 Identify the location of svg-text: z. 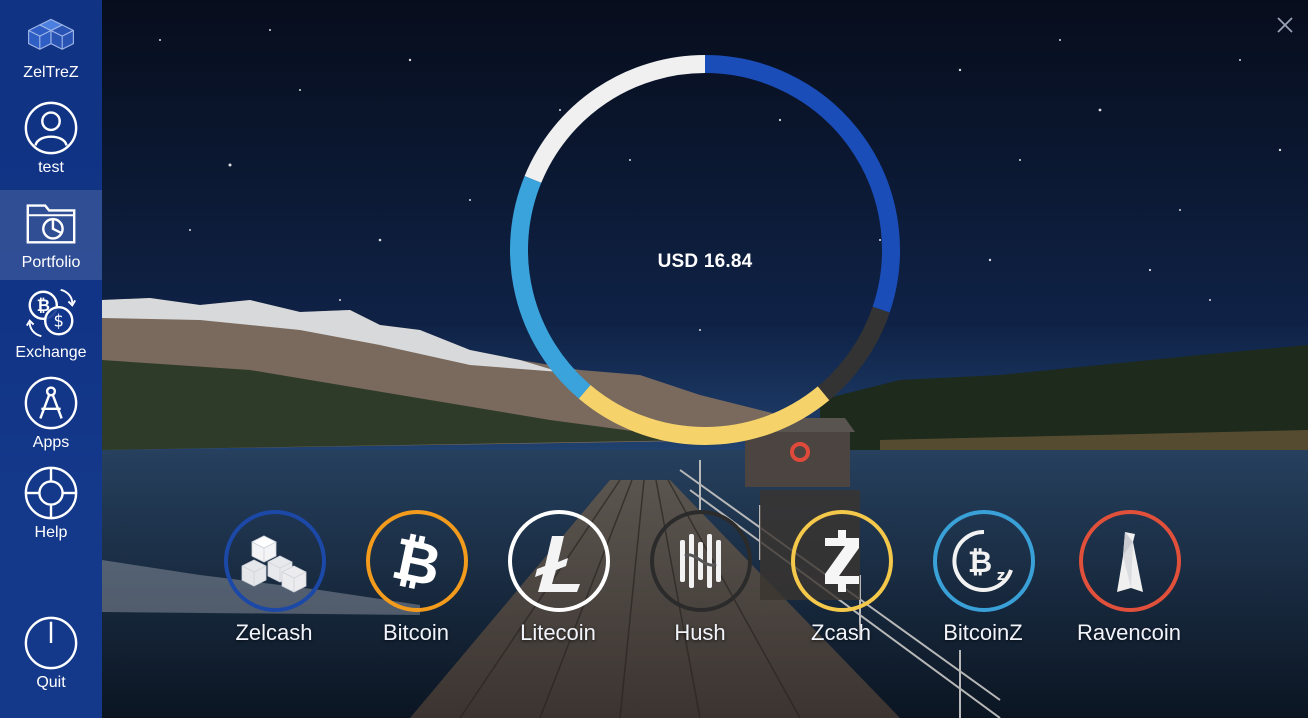
(1001, 576).